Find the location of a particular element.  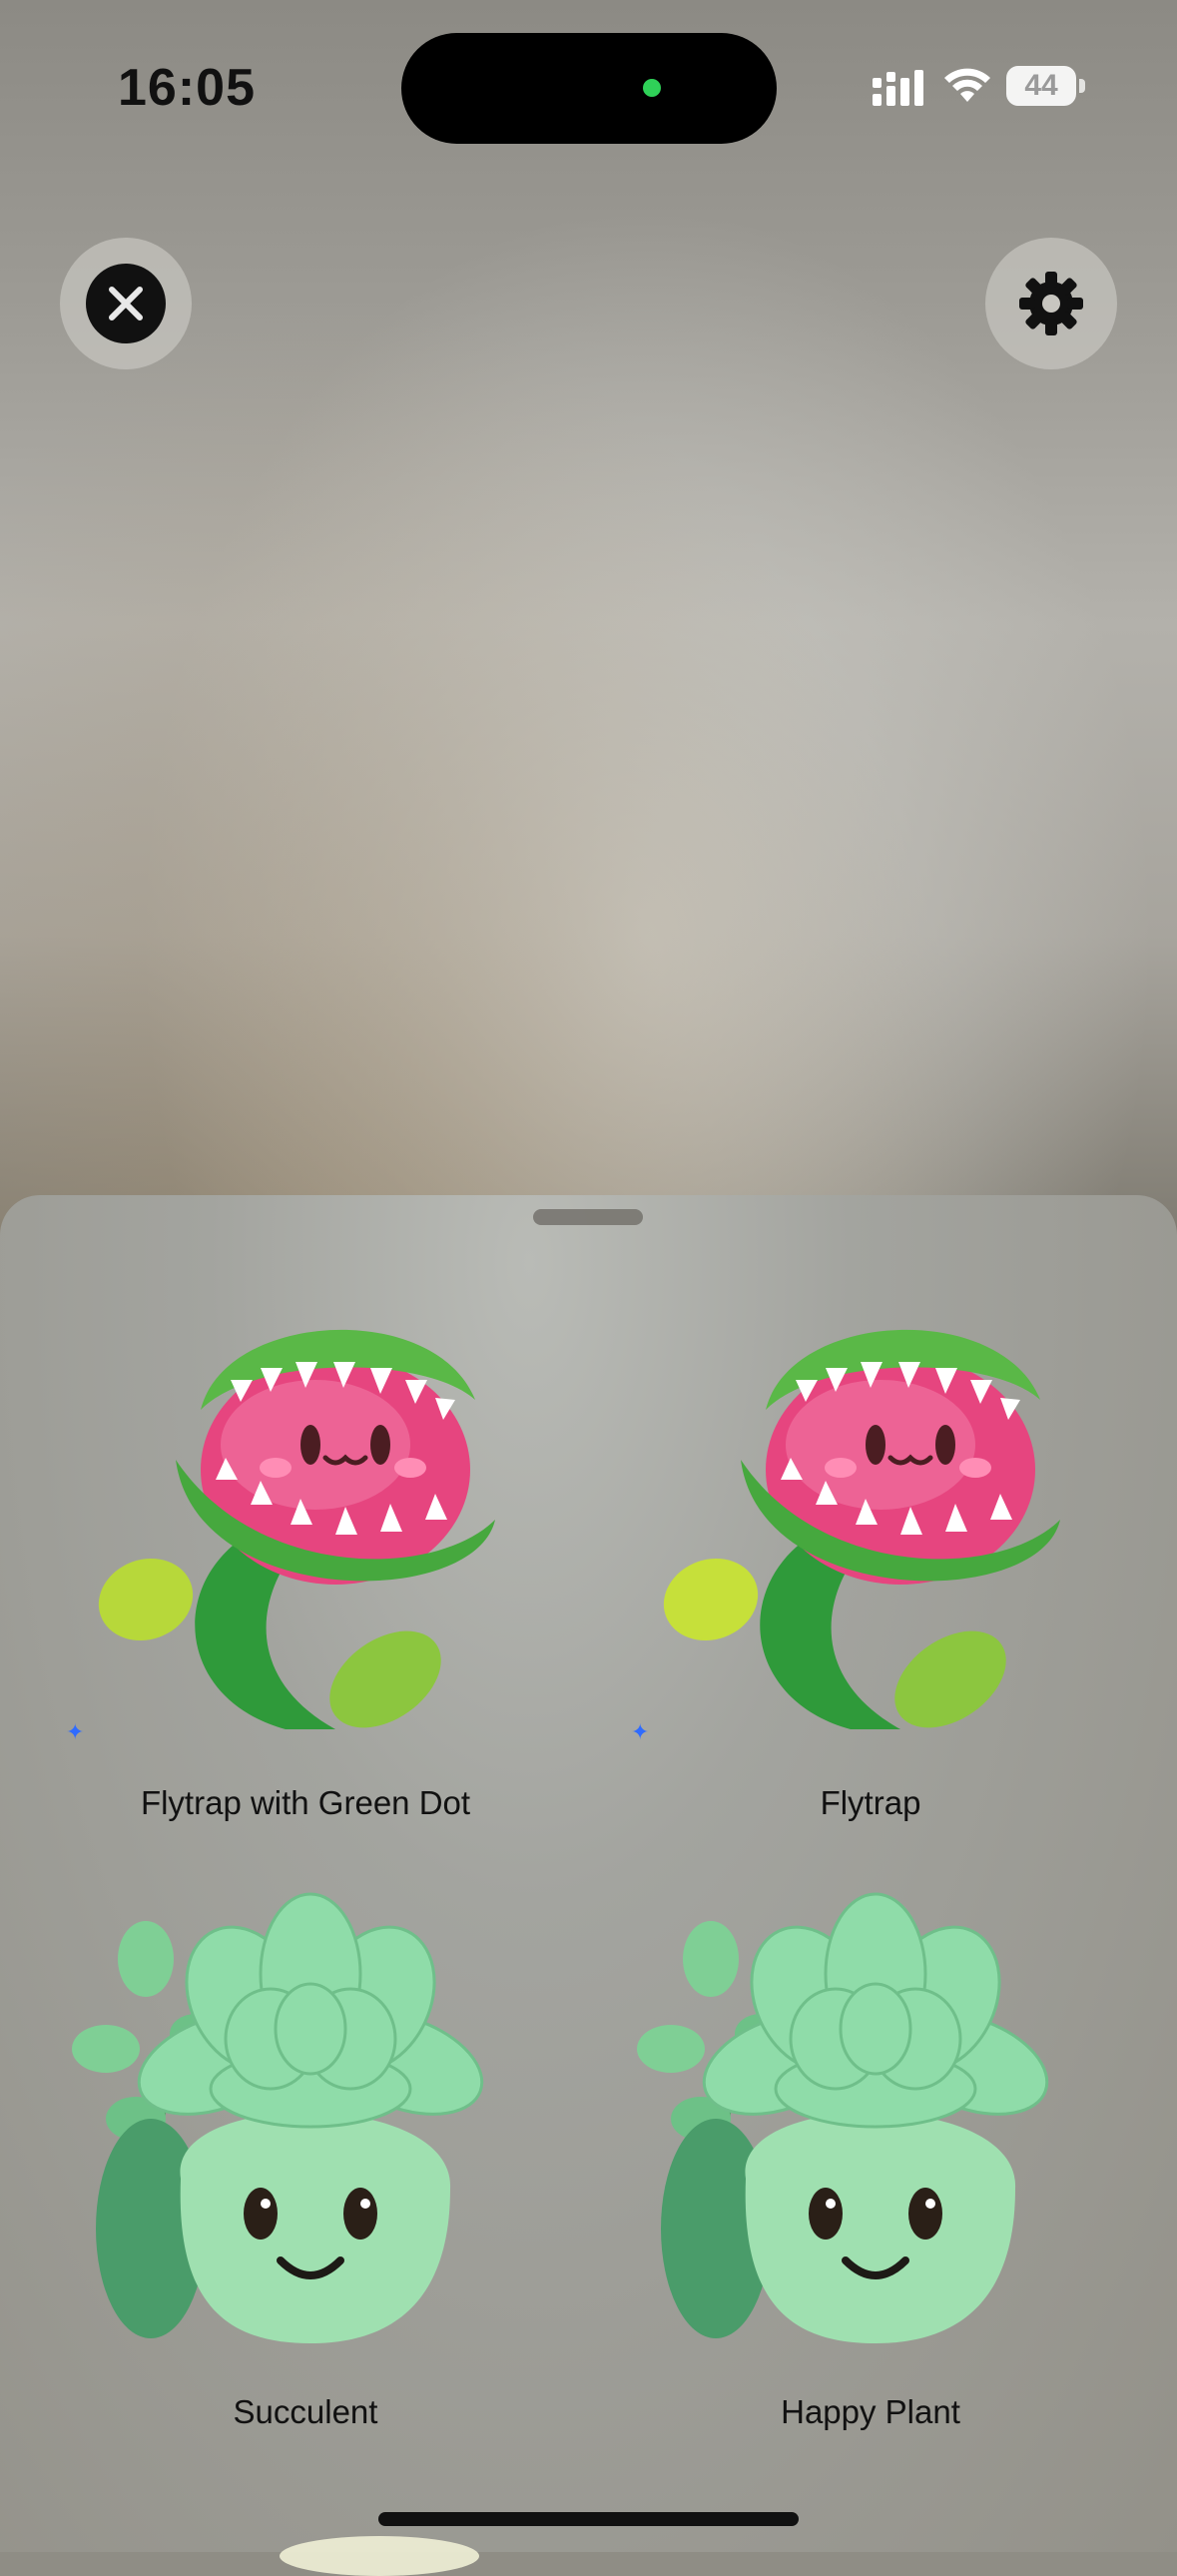

battery-level: 44 is located at coordinates (1041, 86).